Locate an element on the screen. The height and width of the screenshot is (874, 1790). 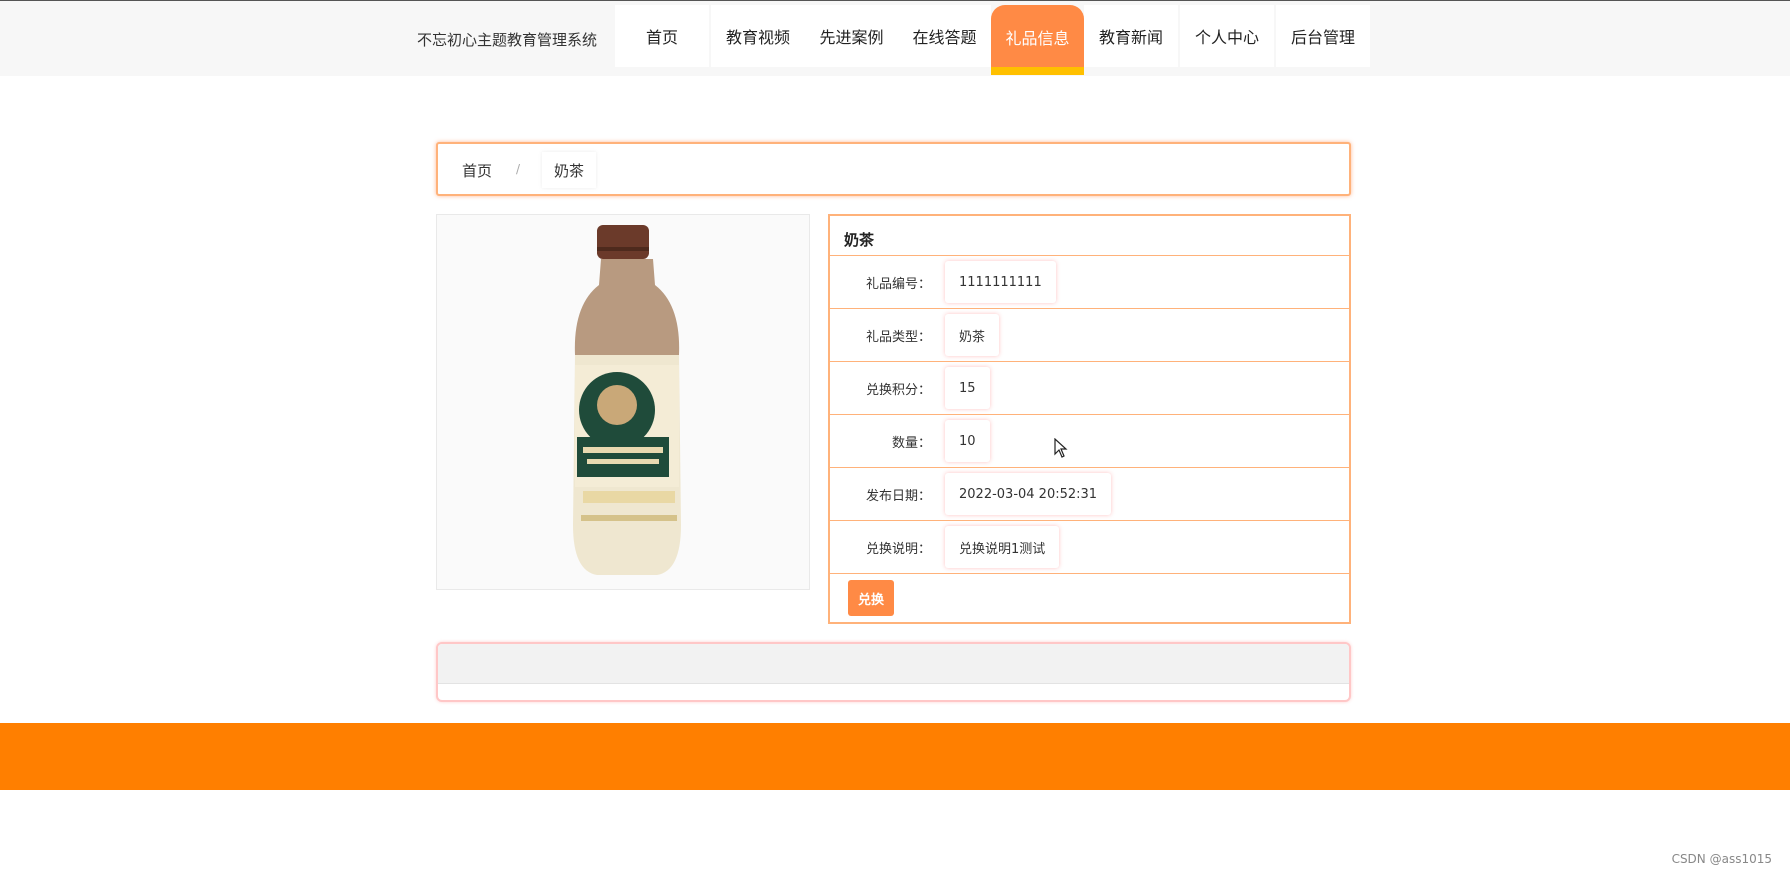
field-label: 发布日期： is located at coordinates (898, 496).